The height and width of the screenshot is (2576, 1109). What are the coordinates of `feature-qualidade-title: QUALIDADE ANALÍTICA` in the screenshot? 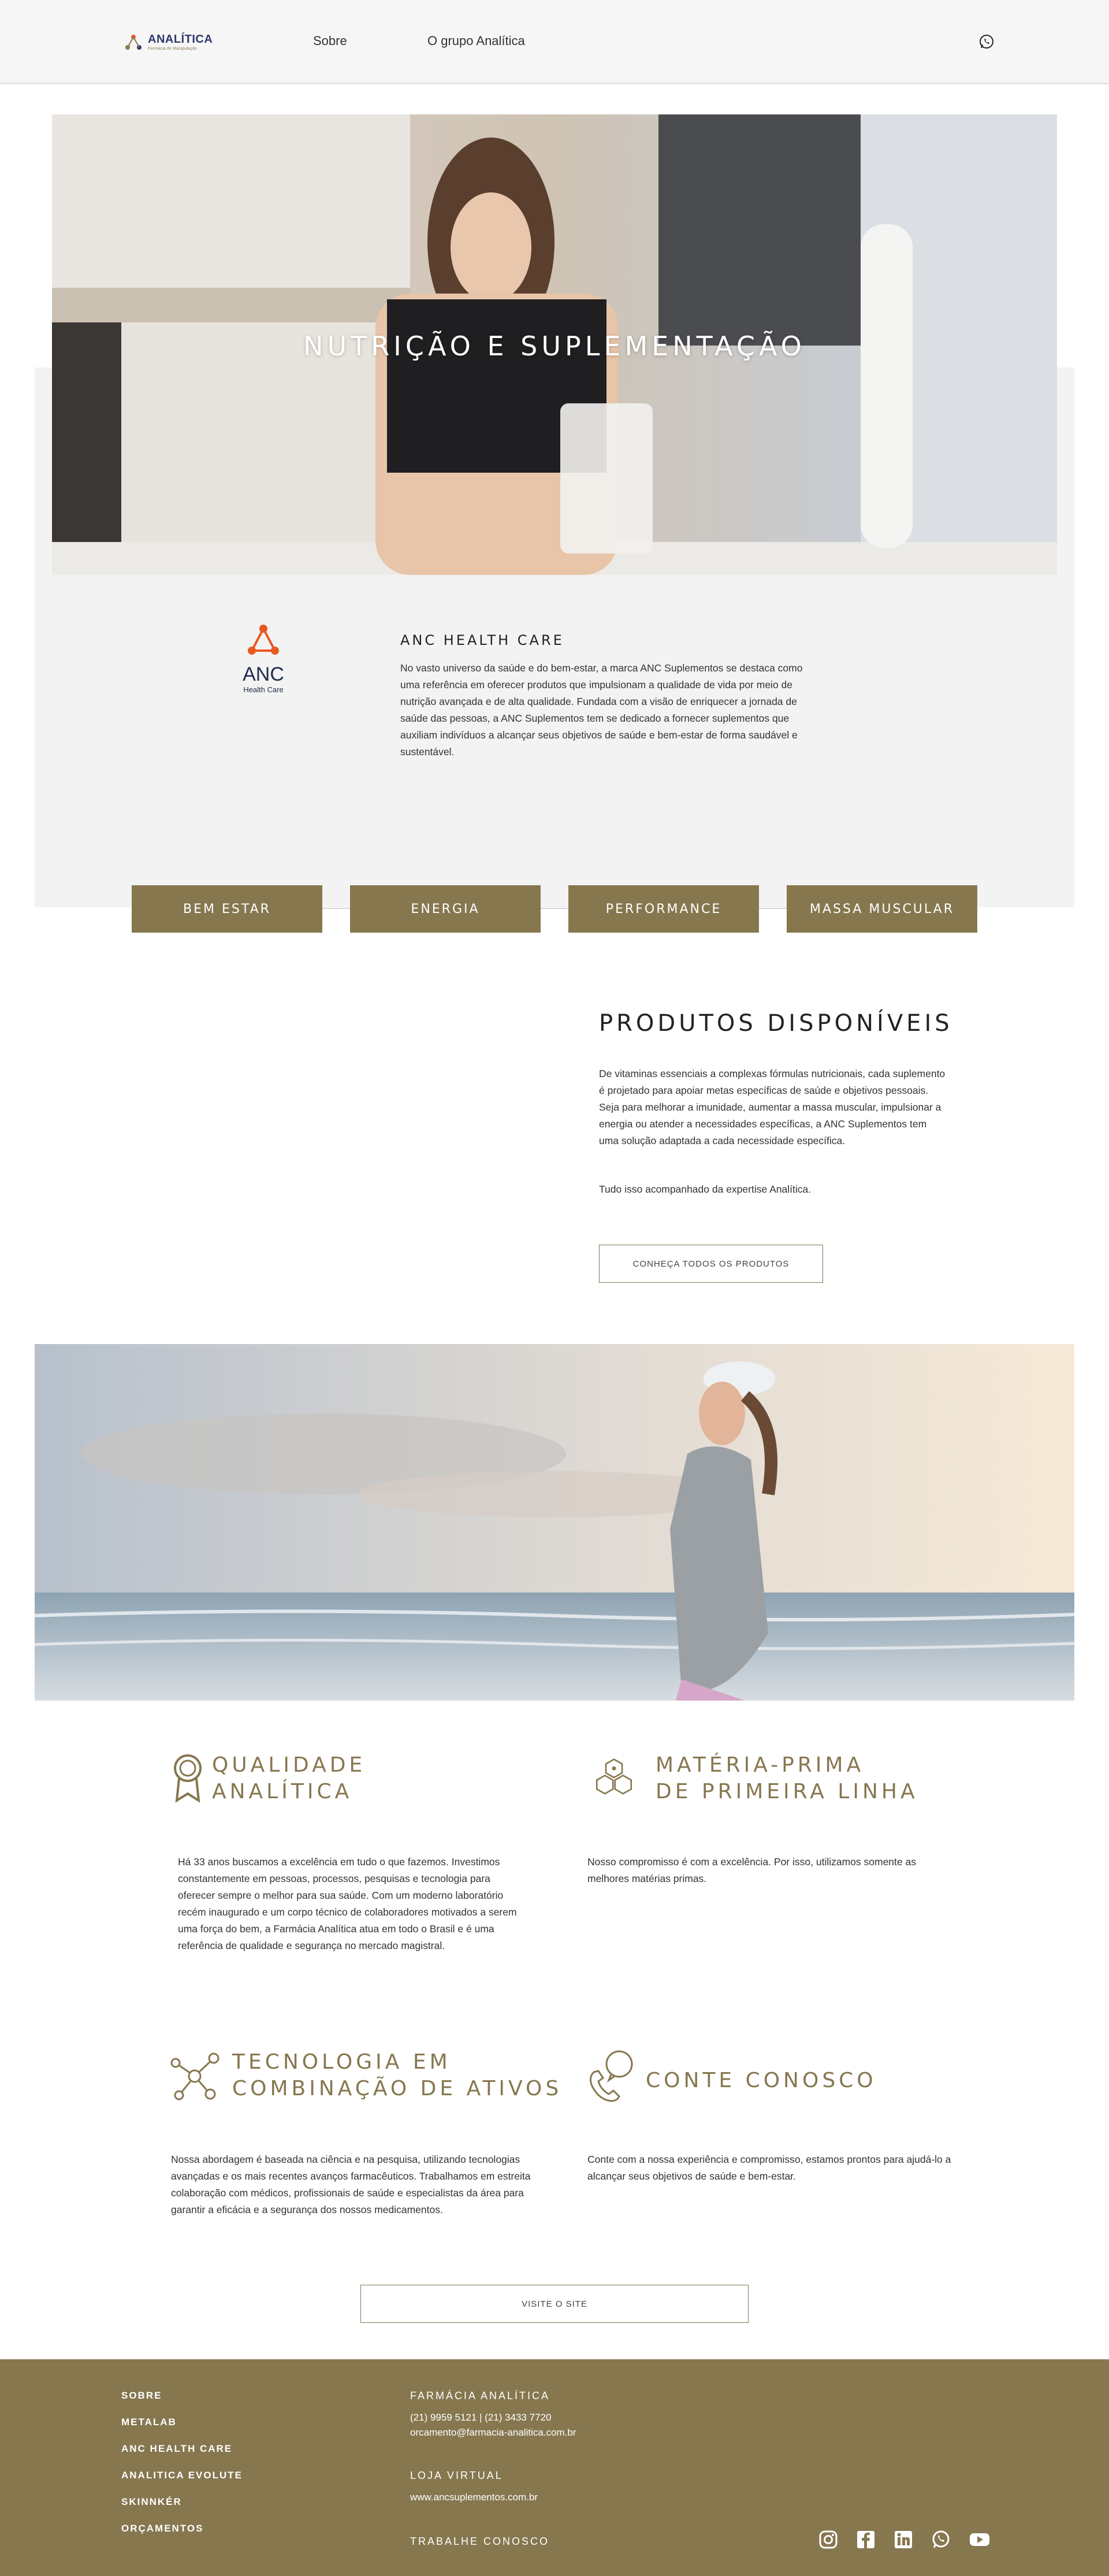 It's located at (289, 1779).